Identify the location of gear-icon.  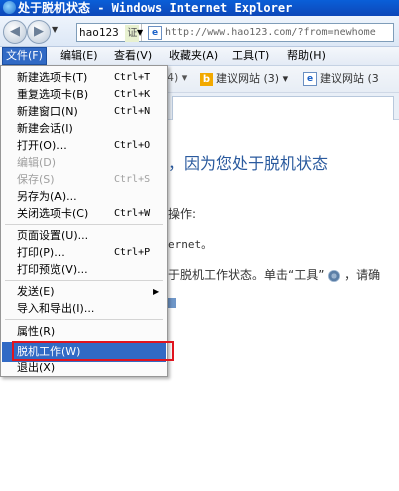
(334, 275).